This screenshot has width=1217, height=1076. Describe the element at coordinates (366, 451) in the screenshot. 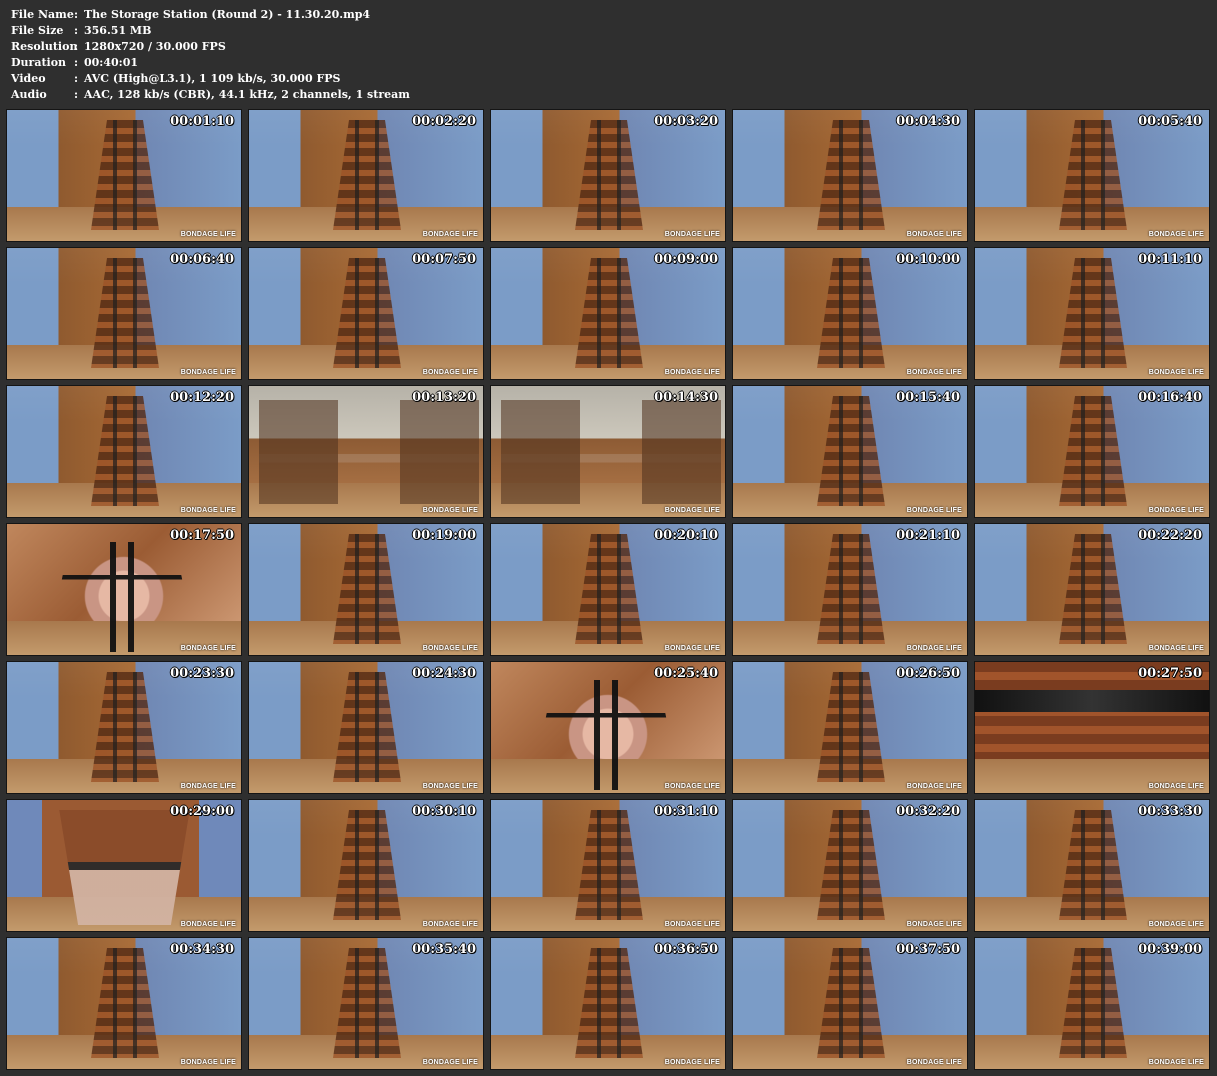

I see `video-thumbnail: 00:13:20 BONDAGE LIFE` at that location.